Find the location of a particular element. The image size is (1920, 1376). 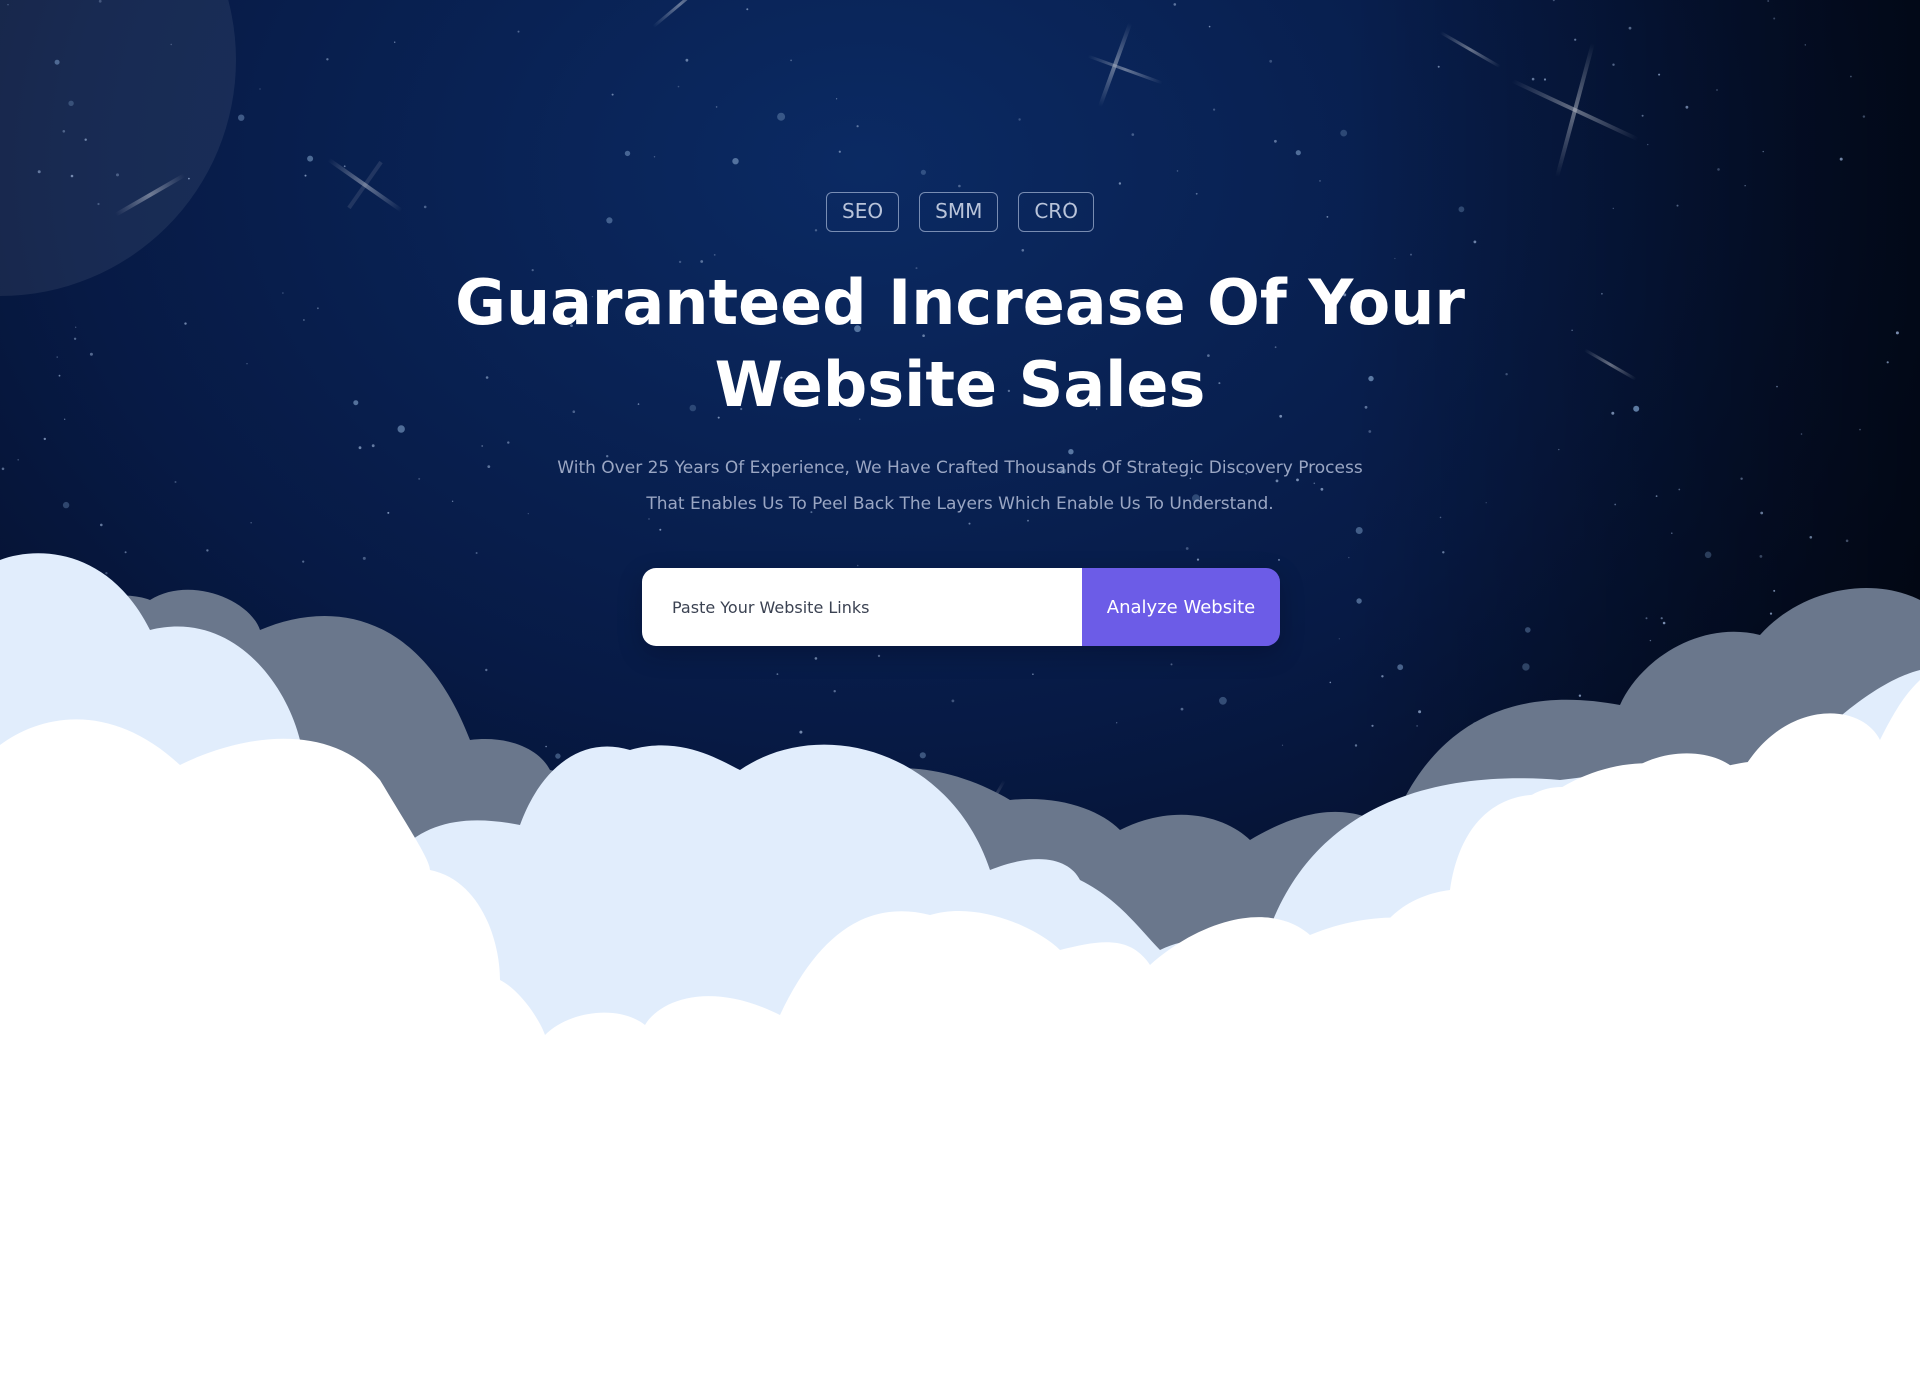

tag-seo: SEO is located at coordinates (863, 212).